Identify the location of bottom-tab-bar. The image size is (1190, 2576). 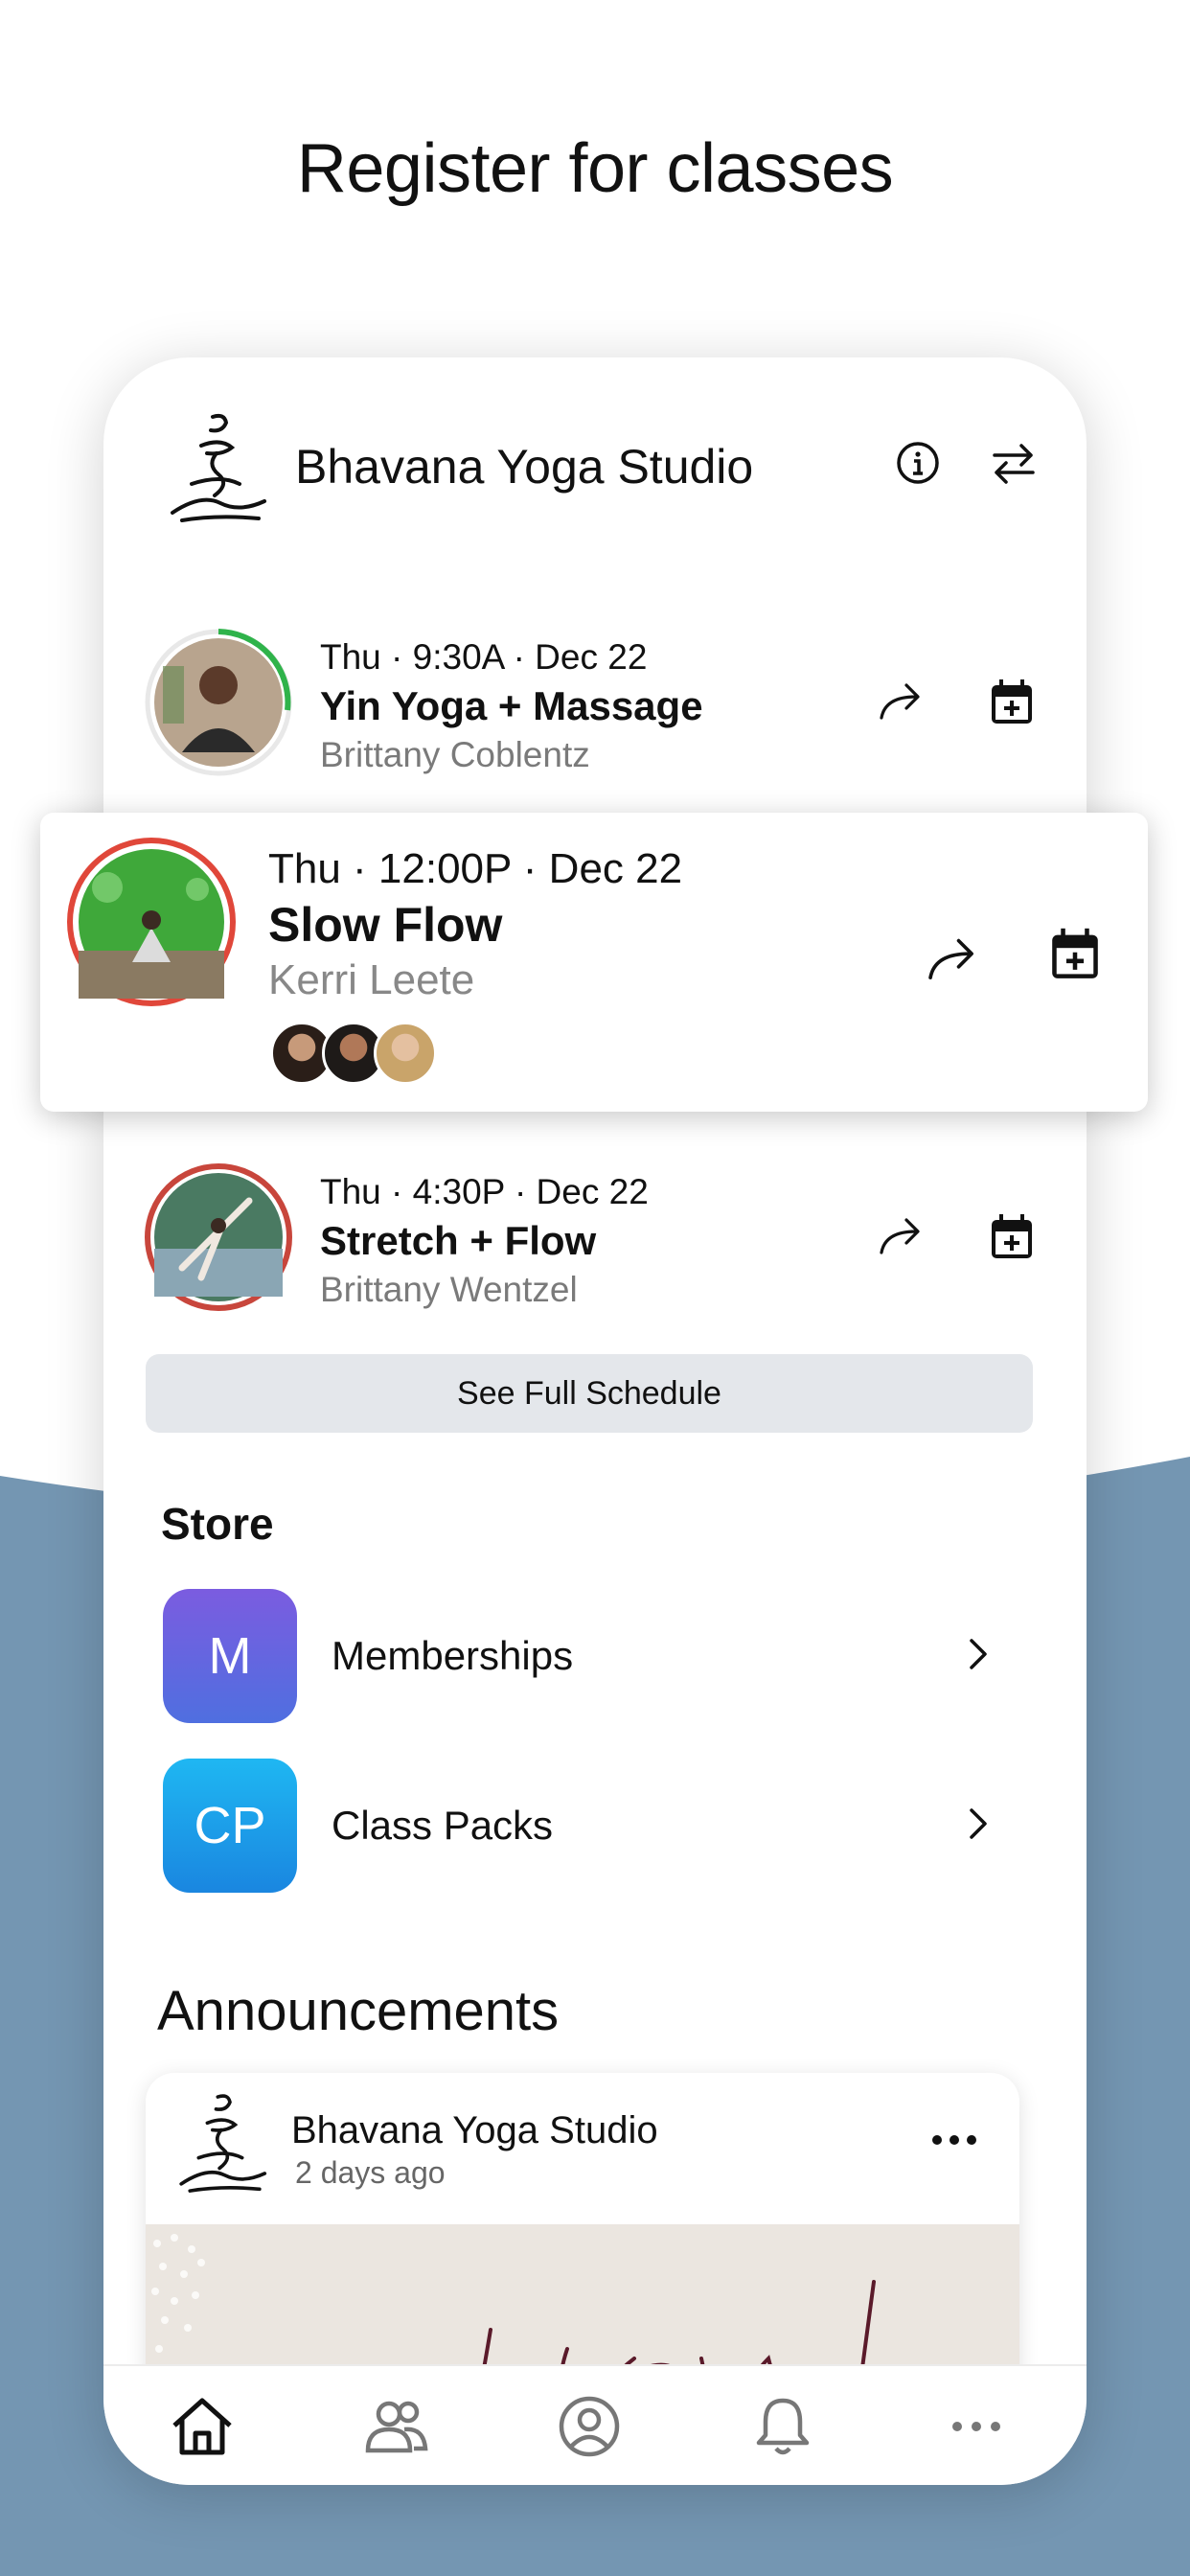
(595, 2424).